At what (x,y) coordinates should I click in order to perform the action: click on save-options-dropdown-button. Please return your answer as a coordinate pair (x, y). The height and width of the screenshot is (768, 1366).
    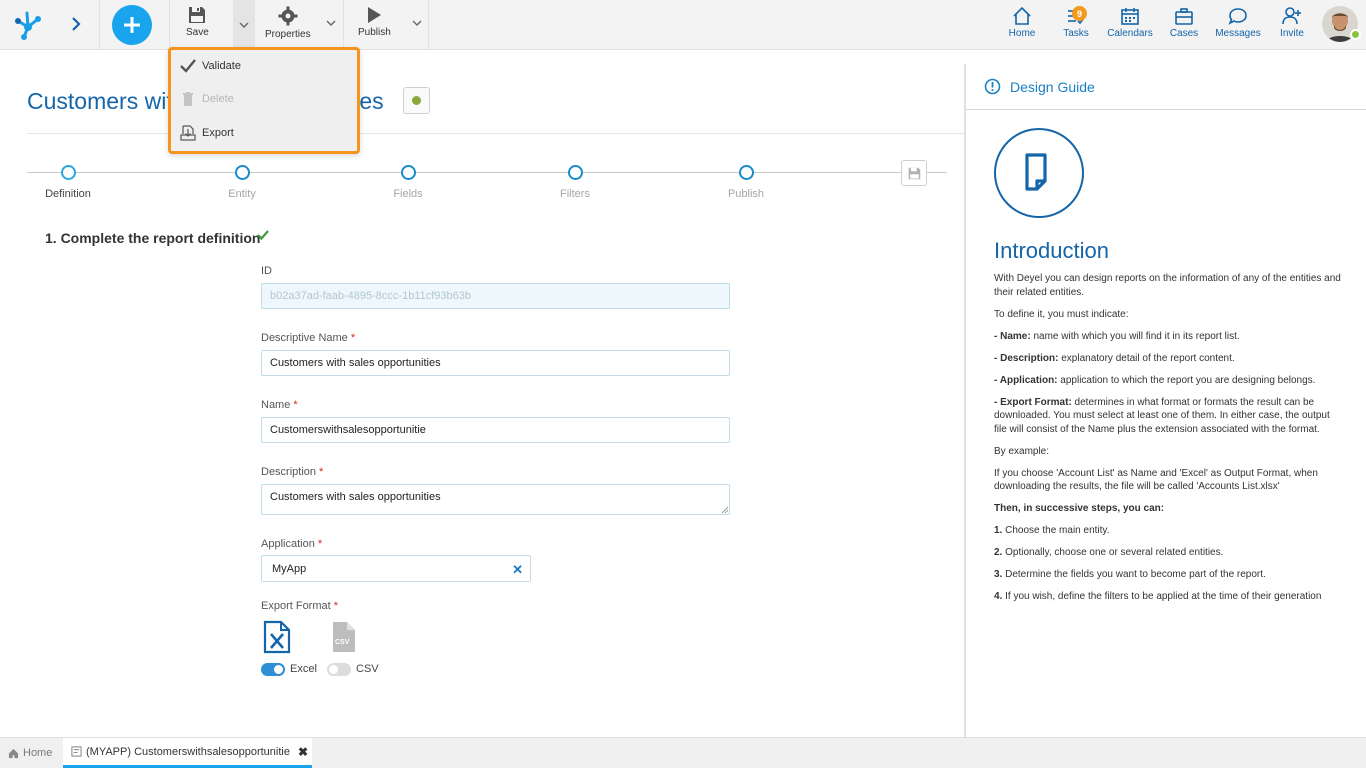
    Looking at the image, I should click on (244, 25).